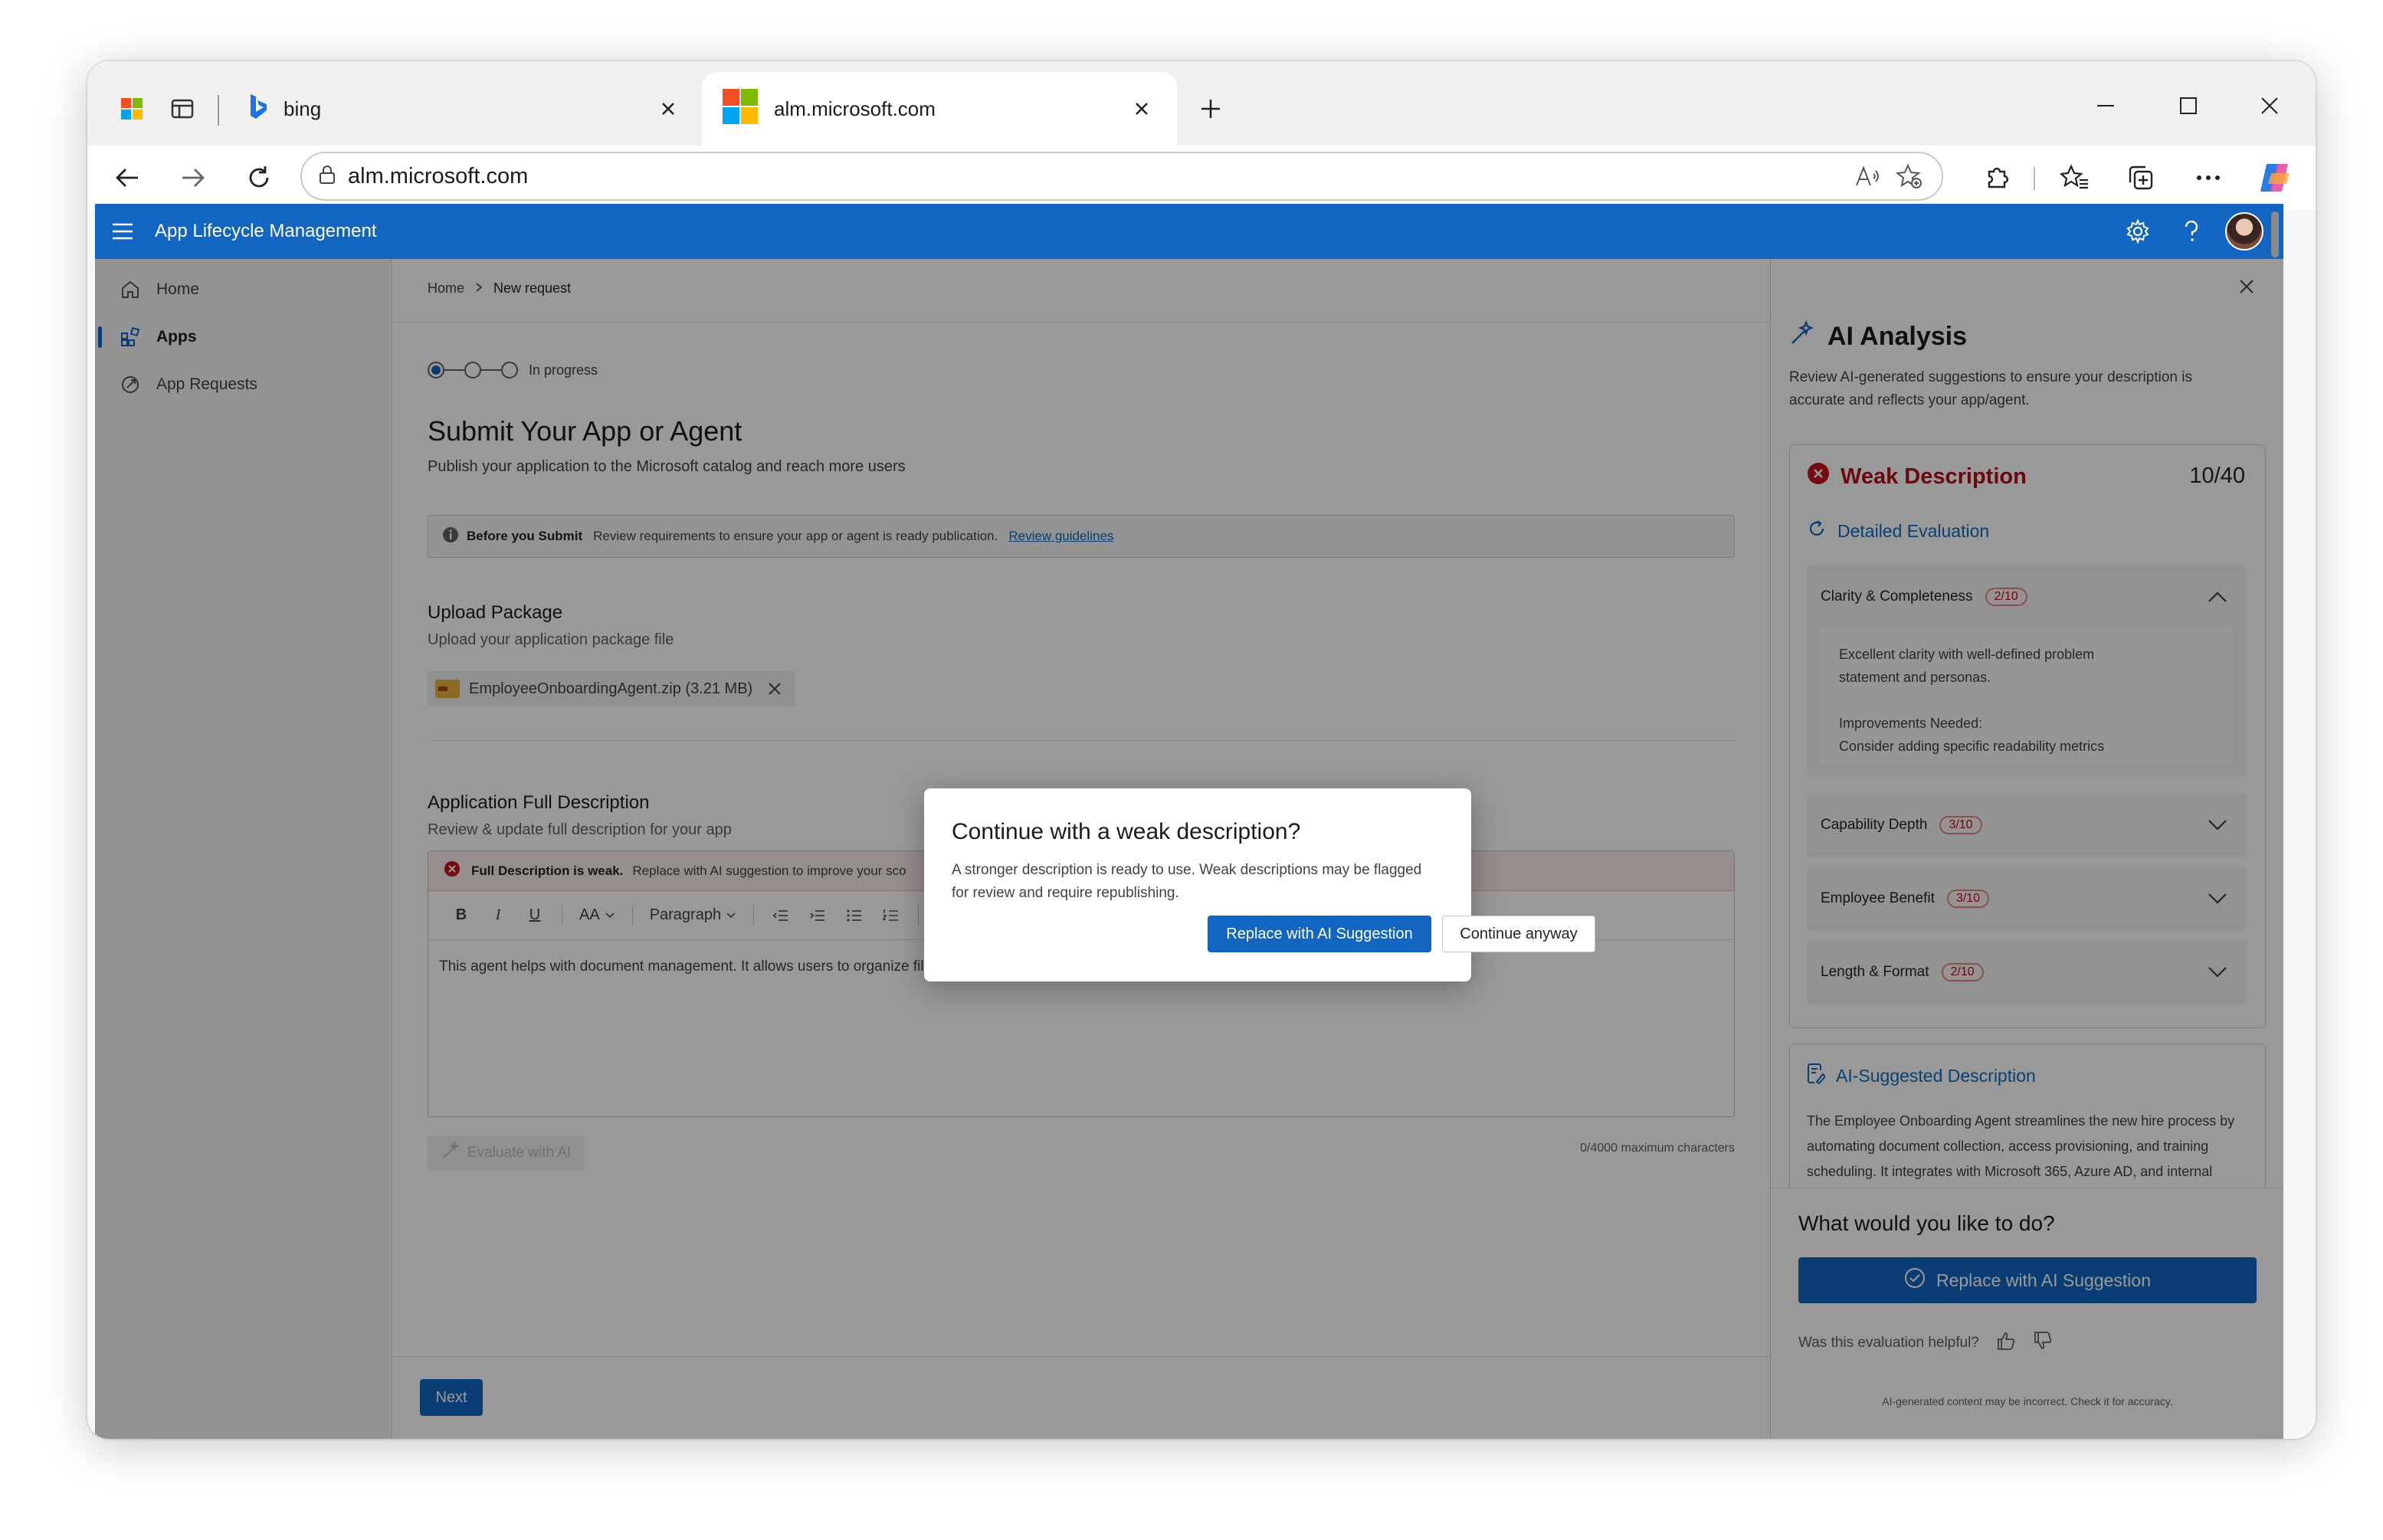  Describe the element at coordinates (259, 177) in the screenshot. I see `refresh-button` at that location.